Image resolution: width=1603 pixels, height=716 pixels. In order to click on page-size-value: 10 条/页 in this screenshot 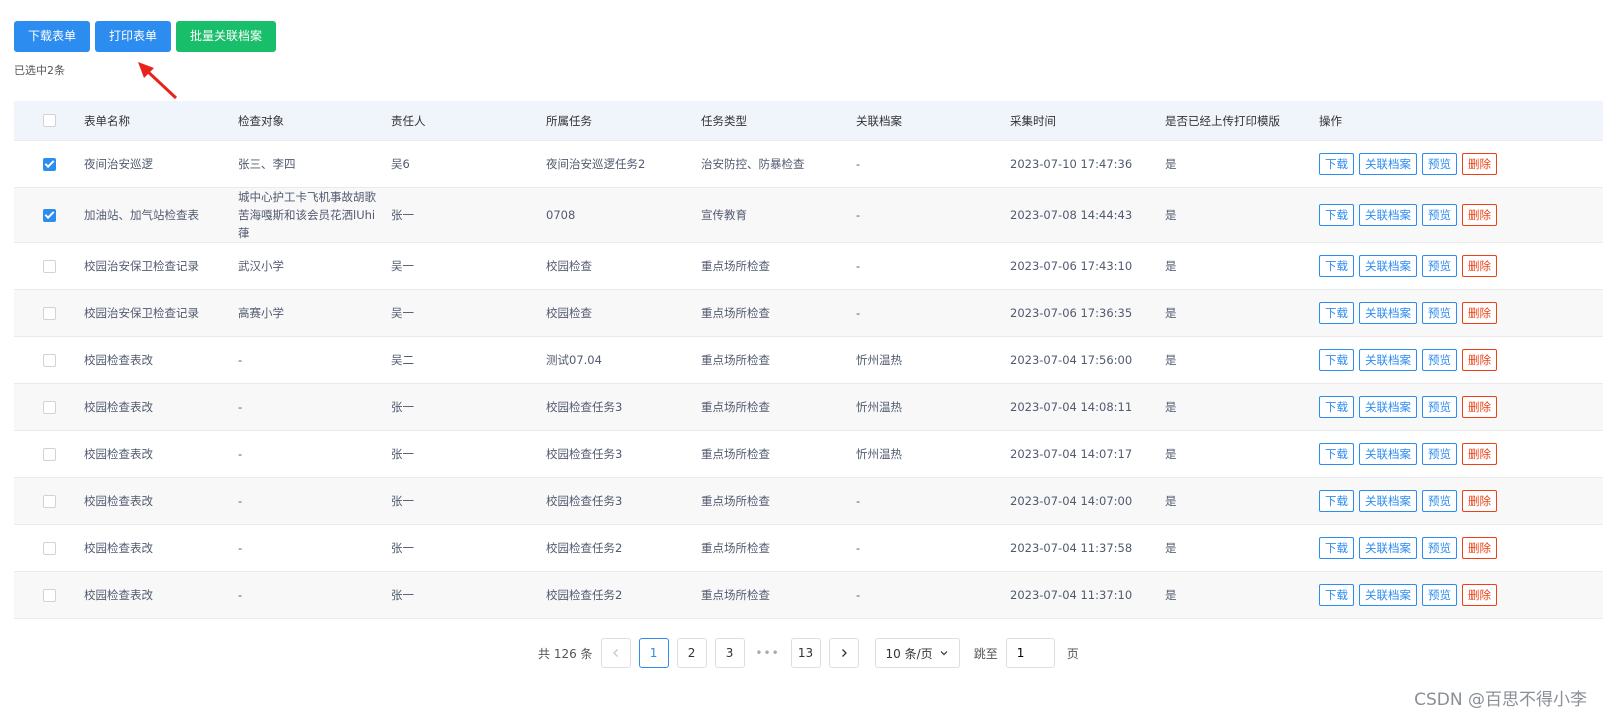, I will do `click(909, 653)`.